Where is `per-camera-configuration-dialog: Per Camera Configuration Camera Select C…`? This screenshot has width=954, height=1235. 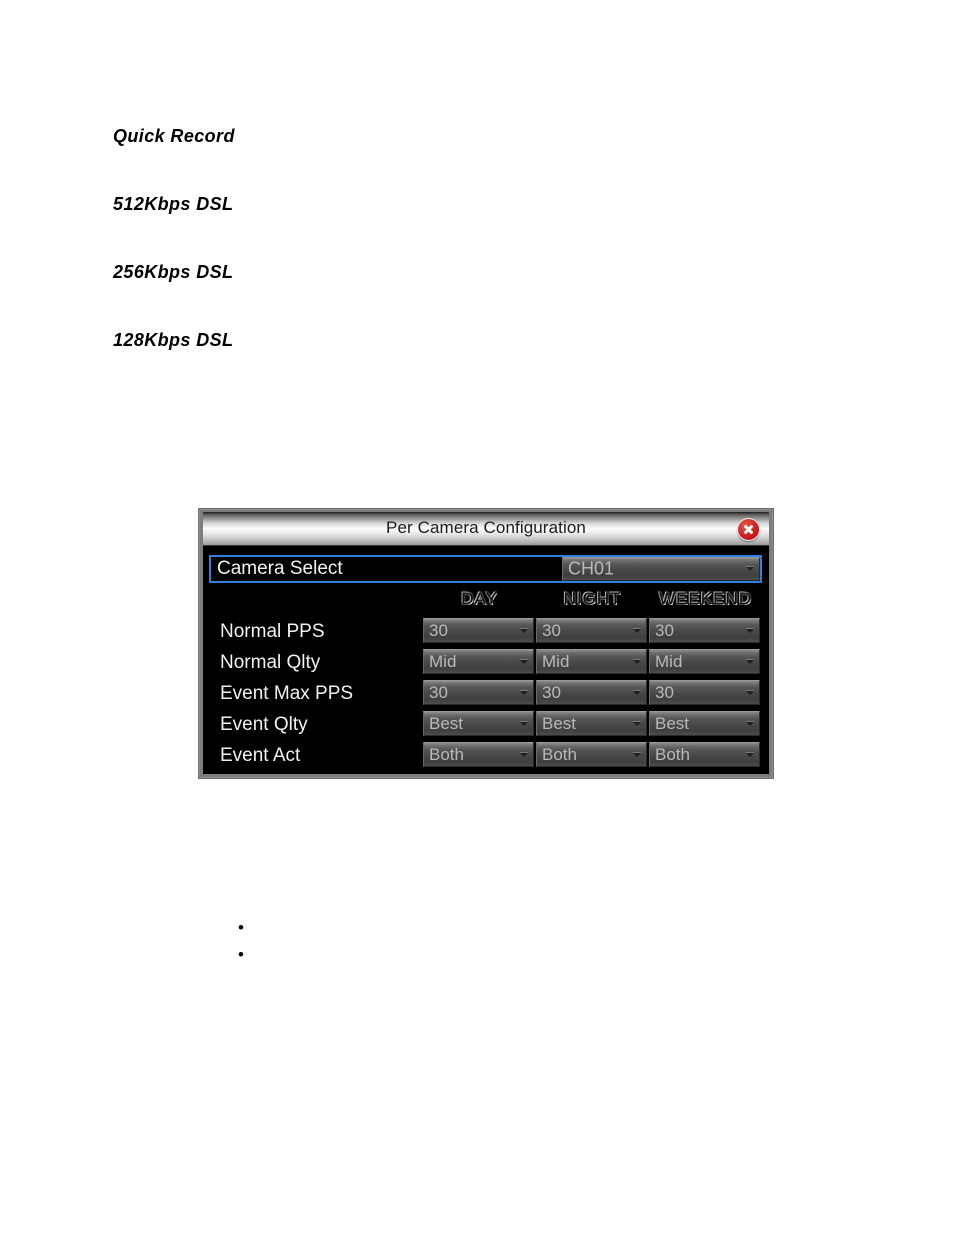
per-camera-configuration-dialog: Per Camera Configuration Camera Select C… is located at coordinates (486, 643).